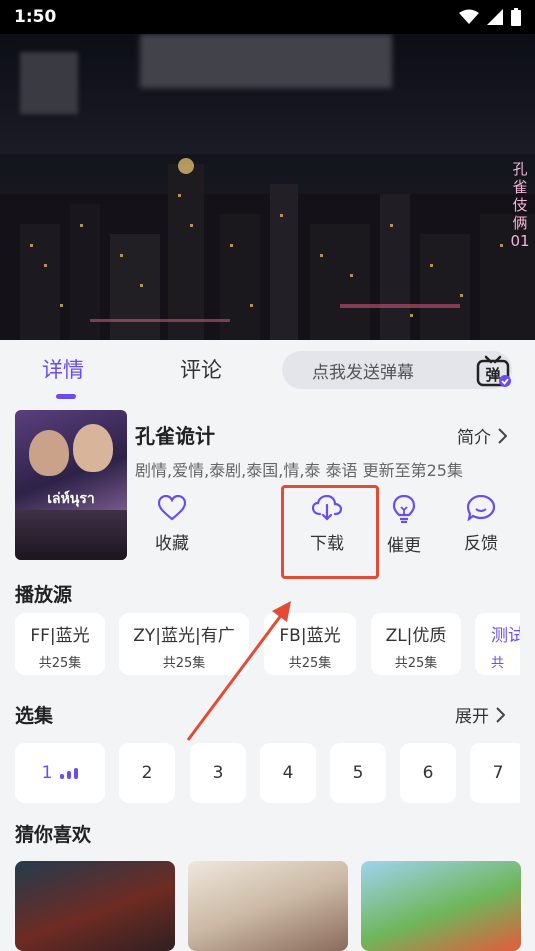 Image resolution: width=535 pixels, height=951 pixels. What do you see at coordinates (66, 396) in the screenshot?
I see `active-tab-indicator` at bounding box center [66, 396].